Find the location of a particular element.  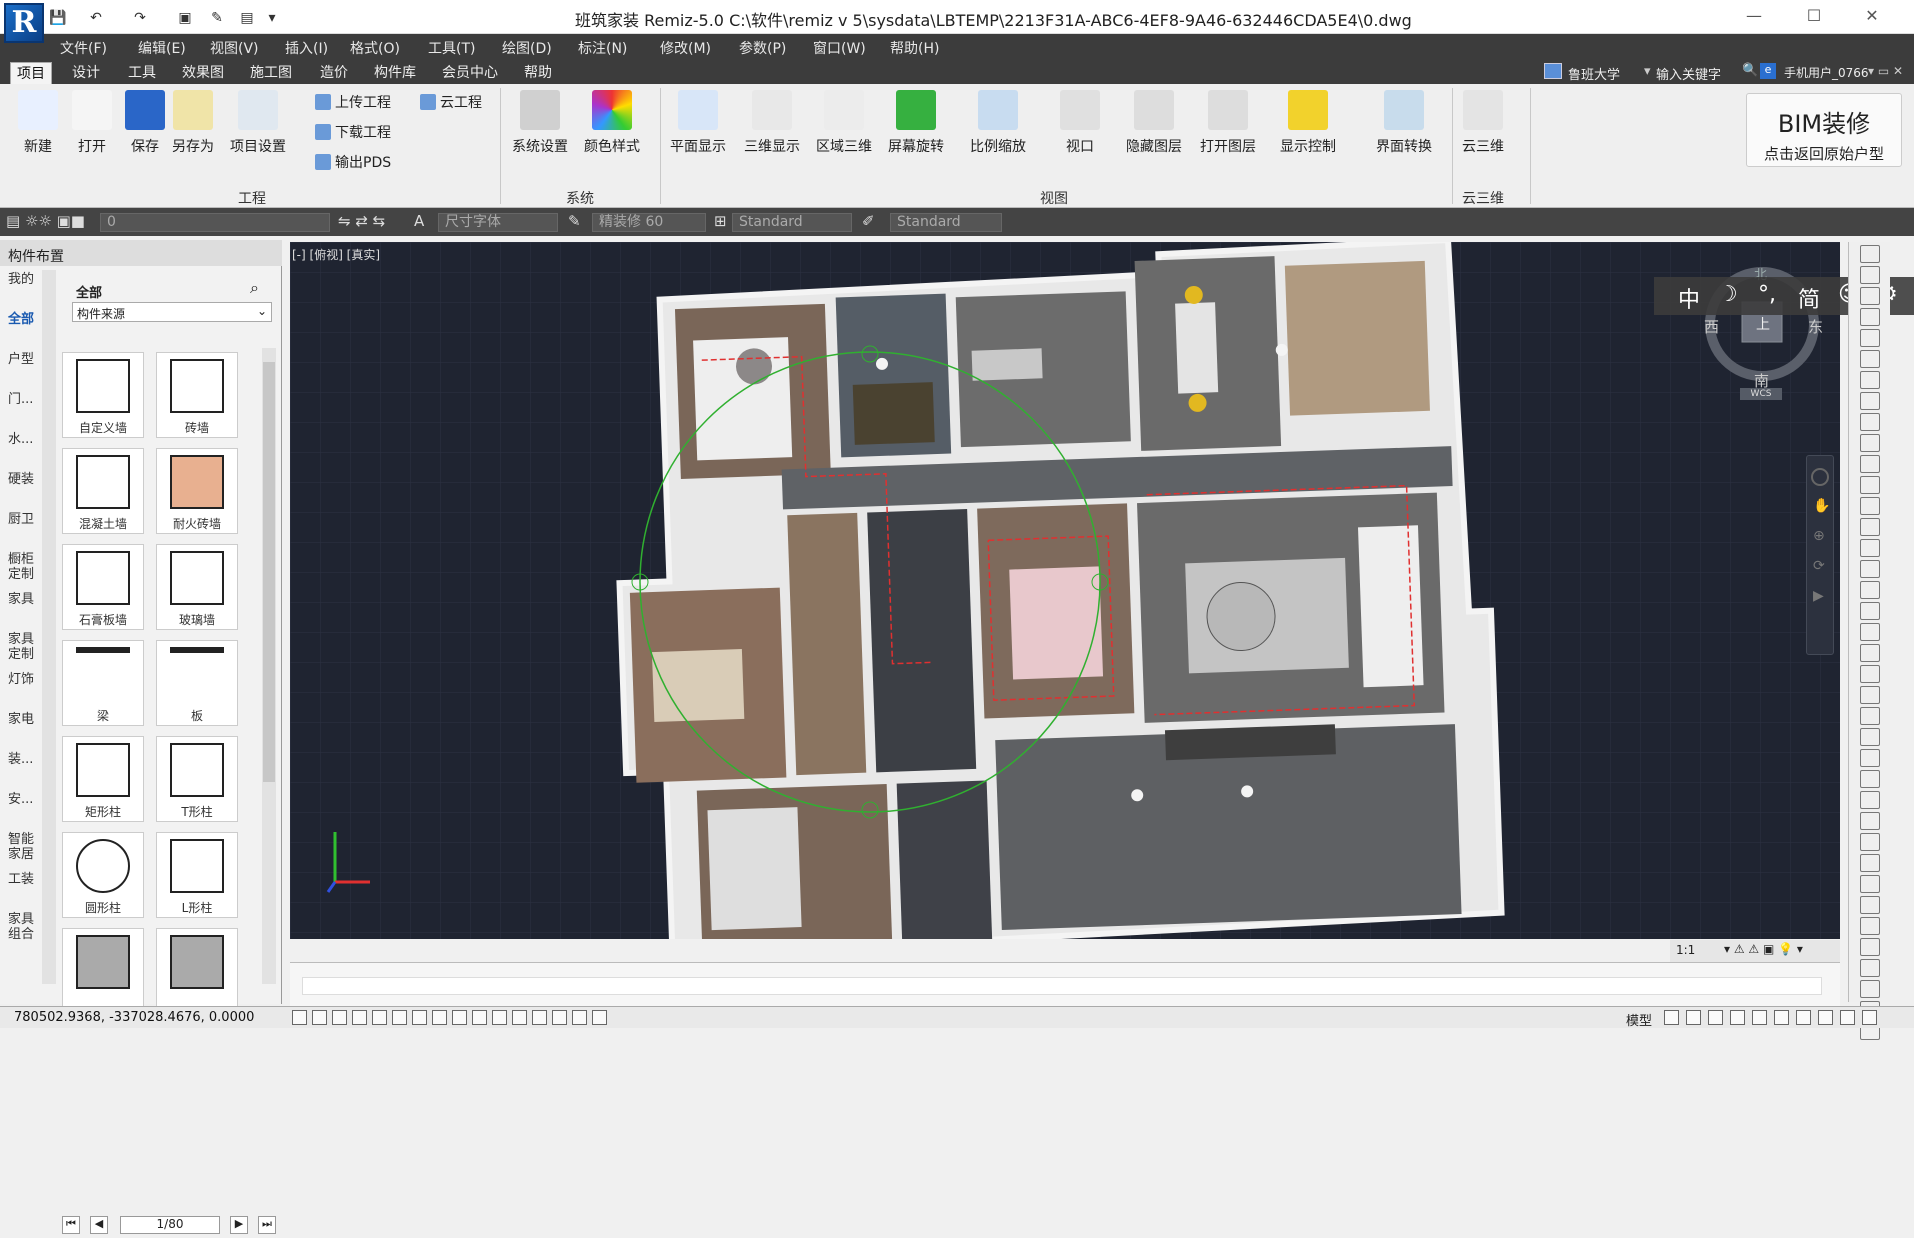

grid-view-icon is located at coordinates (1553, 71).